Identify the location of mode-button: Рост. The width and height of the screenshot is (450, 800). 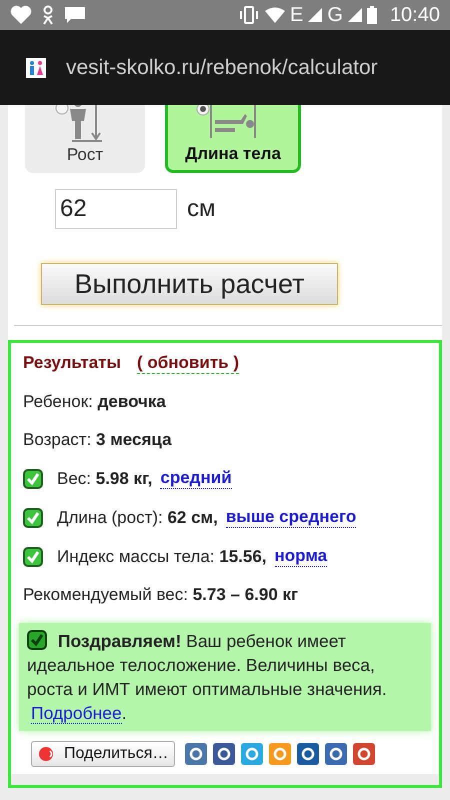
(85, 139).